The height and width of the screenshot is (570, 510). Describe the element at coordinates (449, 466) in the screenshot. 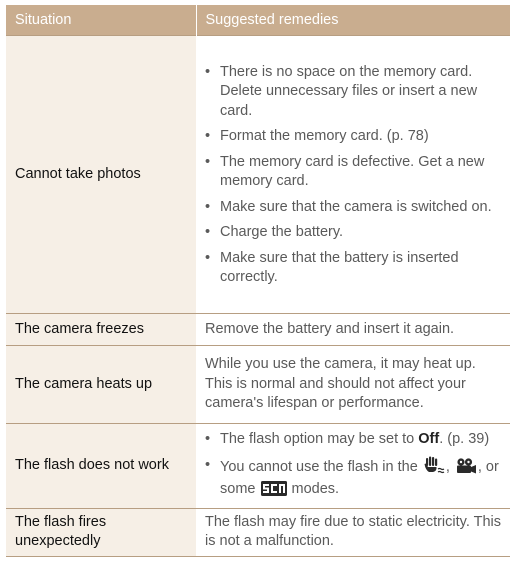

I see `remedy-text: ,` at that location.